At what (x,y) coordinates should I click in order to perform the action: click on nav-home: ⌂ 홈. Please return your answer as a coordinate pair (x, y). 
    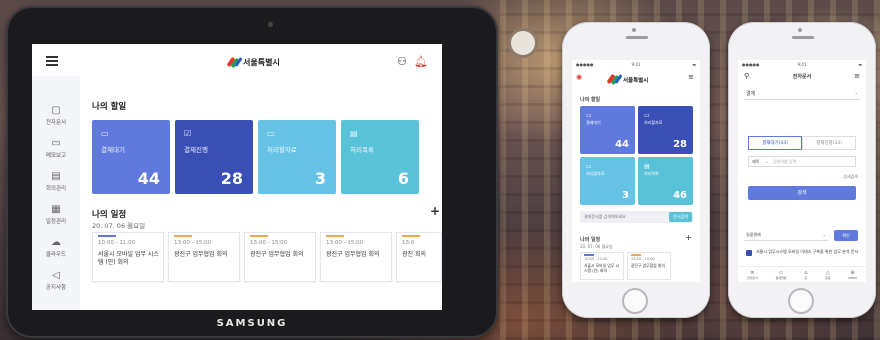
    Looking at the image, I should click on (805, 275).